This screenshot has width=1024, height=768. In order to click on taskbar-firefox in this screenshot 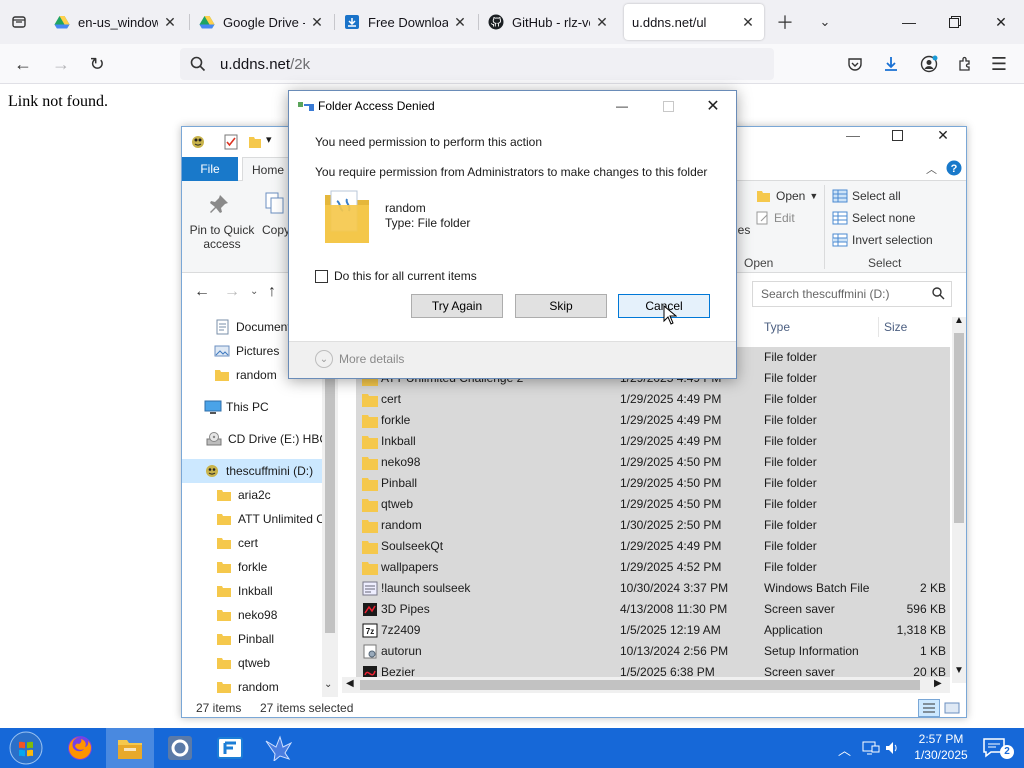, I will do `click(80, 748)`.